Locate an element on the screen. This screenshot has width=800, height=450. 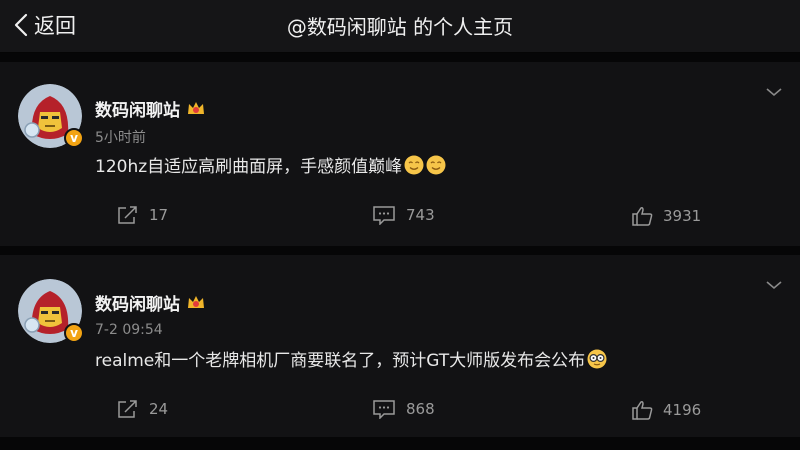
comment-button: 868 is located at coordinates (403, 409).